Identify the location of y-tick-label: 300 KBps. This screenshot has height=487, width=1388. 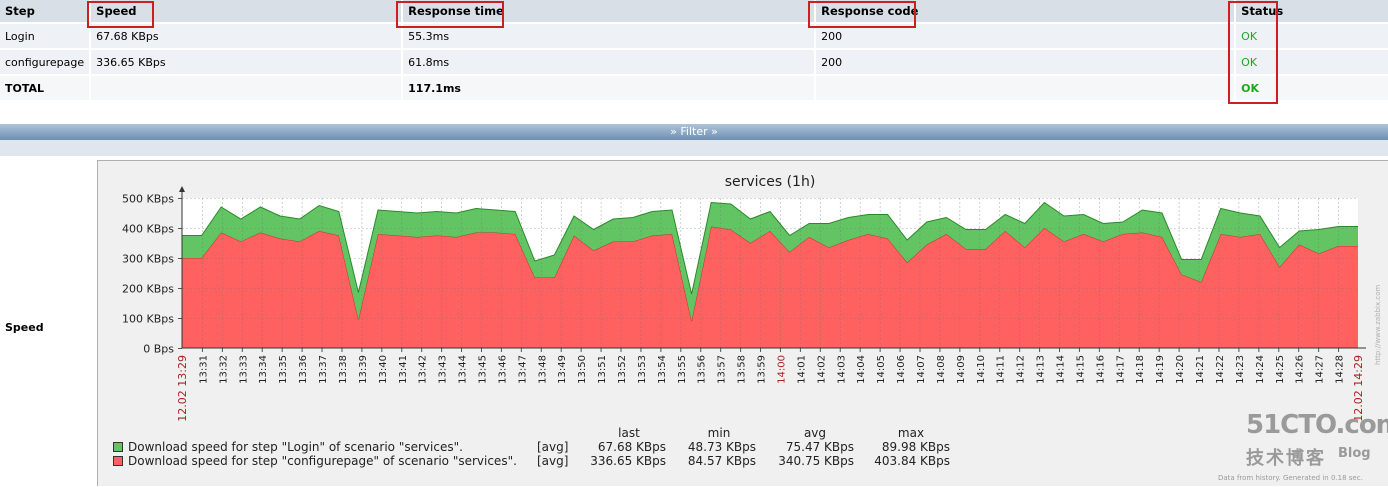
(148, 259).